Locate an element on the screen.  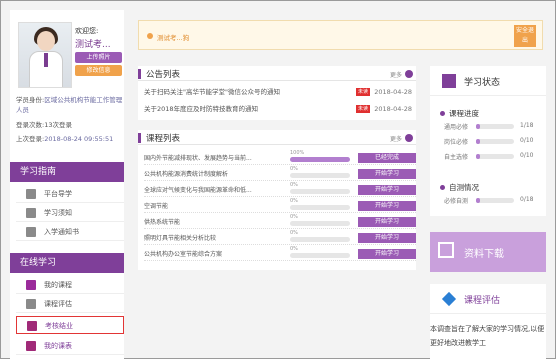
course-row: 国内外节能减排现状、发展趋势与当前... 100% 已经完成 is located at coordinates (280, 157).